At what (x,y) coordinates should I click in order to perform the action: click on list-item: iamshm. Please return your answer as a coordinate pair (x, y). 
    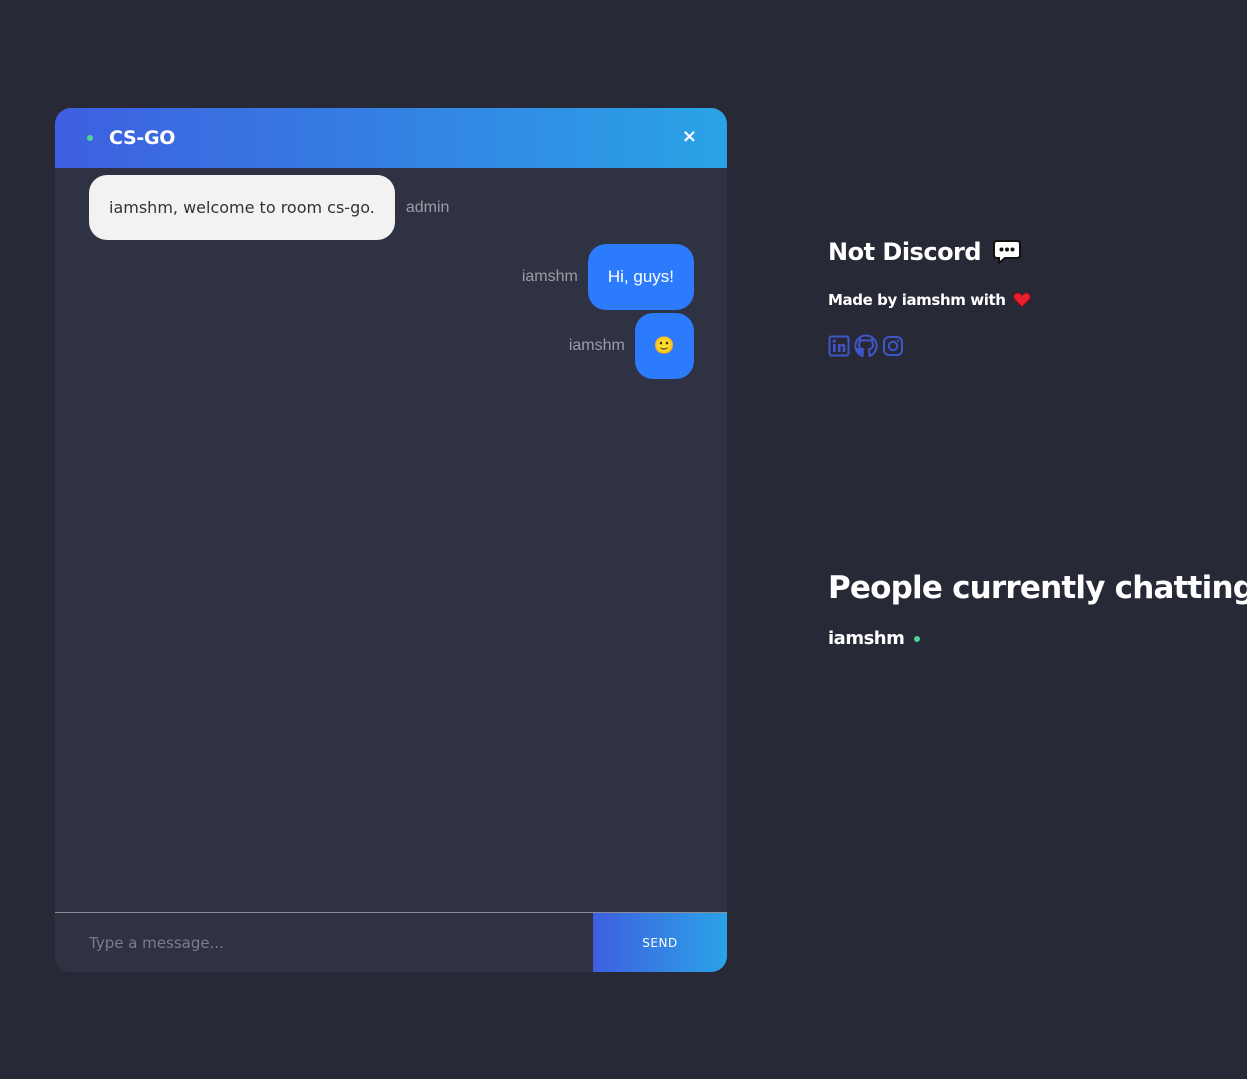
    Looking at the image, I should click on (874, 638).